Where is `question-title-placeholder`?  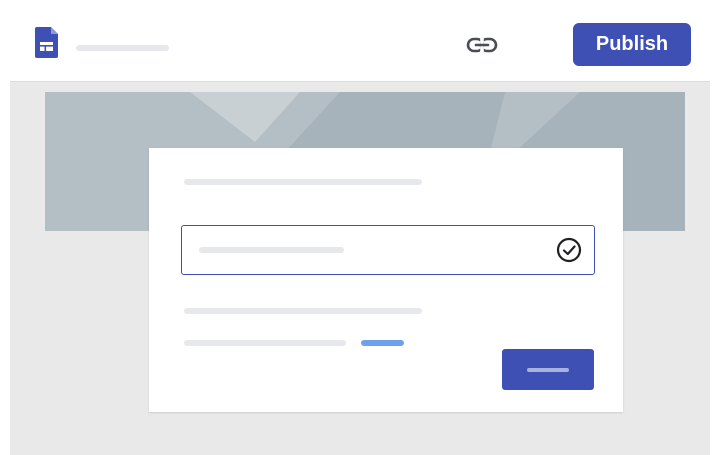
question-title-placeholder is located at coordinates (303, 182).